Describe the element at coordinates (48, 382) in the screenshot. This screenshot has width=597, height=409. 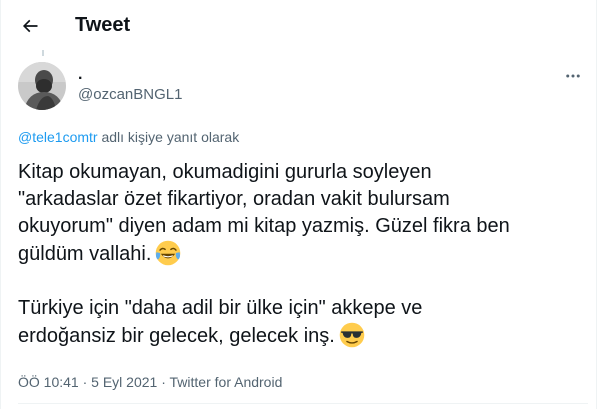
I see `tweet-time: ÖÖ 10:41` at that location.